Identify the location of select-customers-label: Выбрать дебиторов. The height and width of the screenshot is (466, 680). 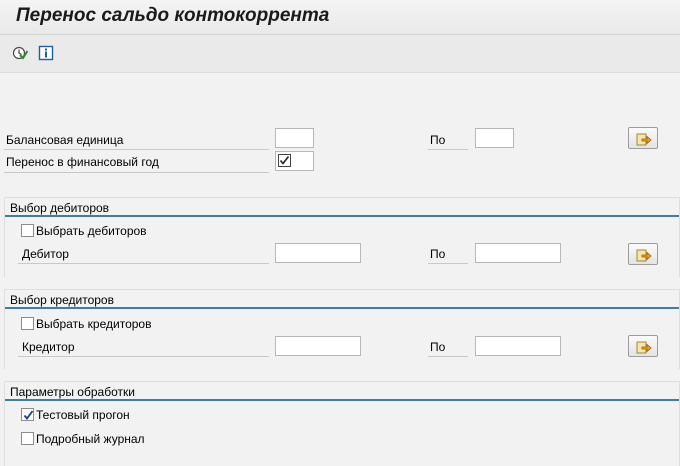
(91, 231).